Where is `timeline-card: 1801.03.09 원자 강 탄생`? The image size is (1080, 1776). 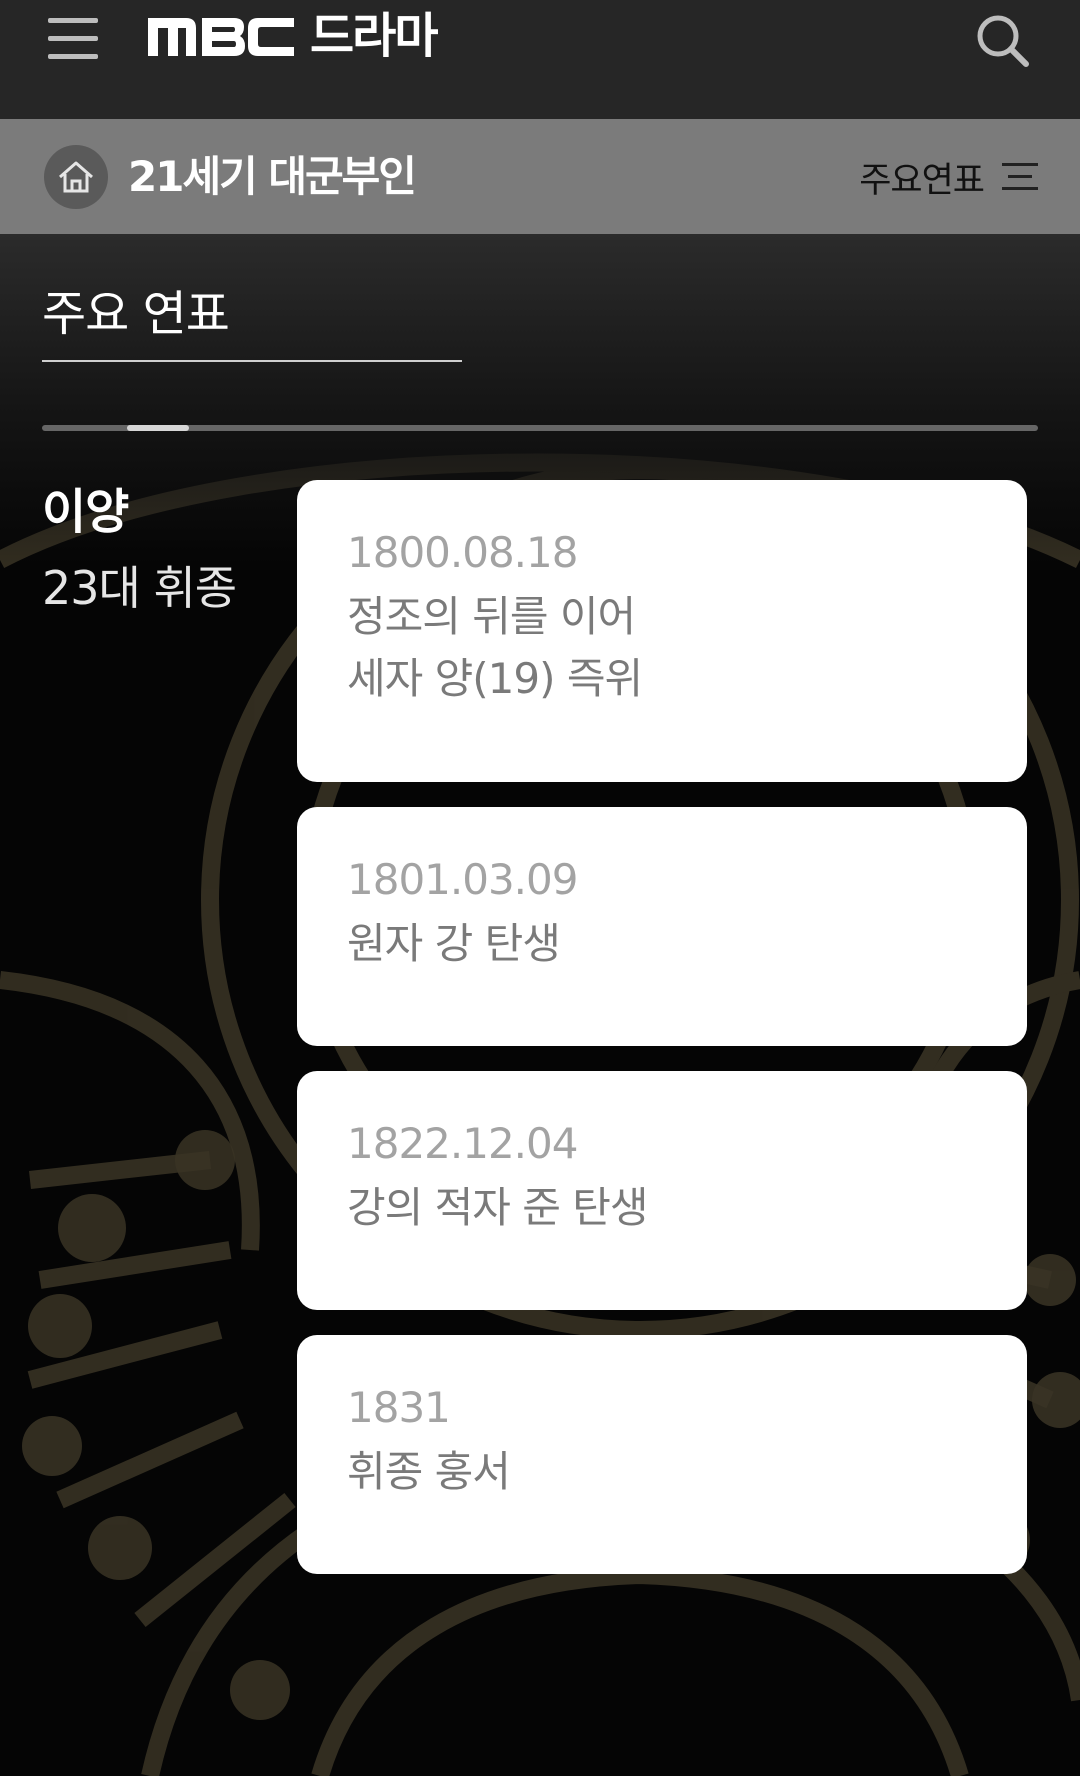
timeline-card: 1801.03.09 원자 강 탄생 is located at coordinates (662, 926).